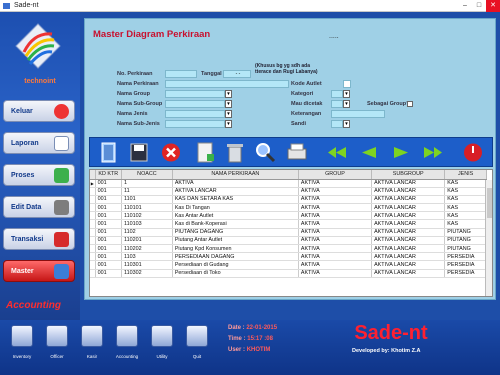  I want to click on developer-credit: Developed by: Khotim Z.A, so click(386, 351).